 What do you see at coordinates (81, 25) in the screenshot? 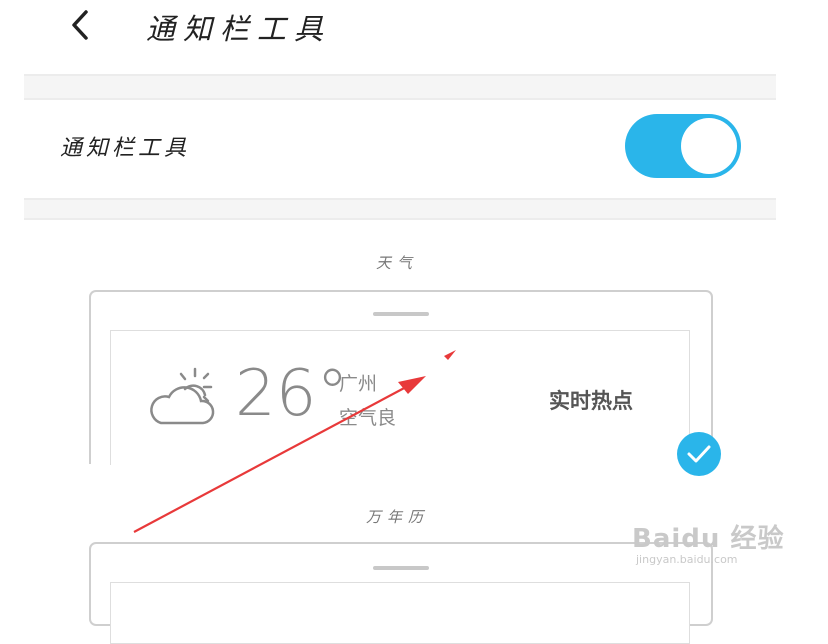
I see `back-chevron-icon` at bounding box center [81, 25].